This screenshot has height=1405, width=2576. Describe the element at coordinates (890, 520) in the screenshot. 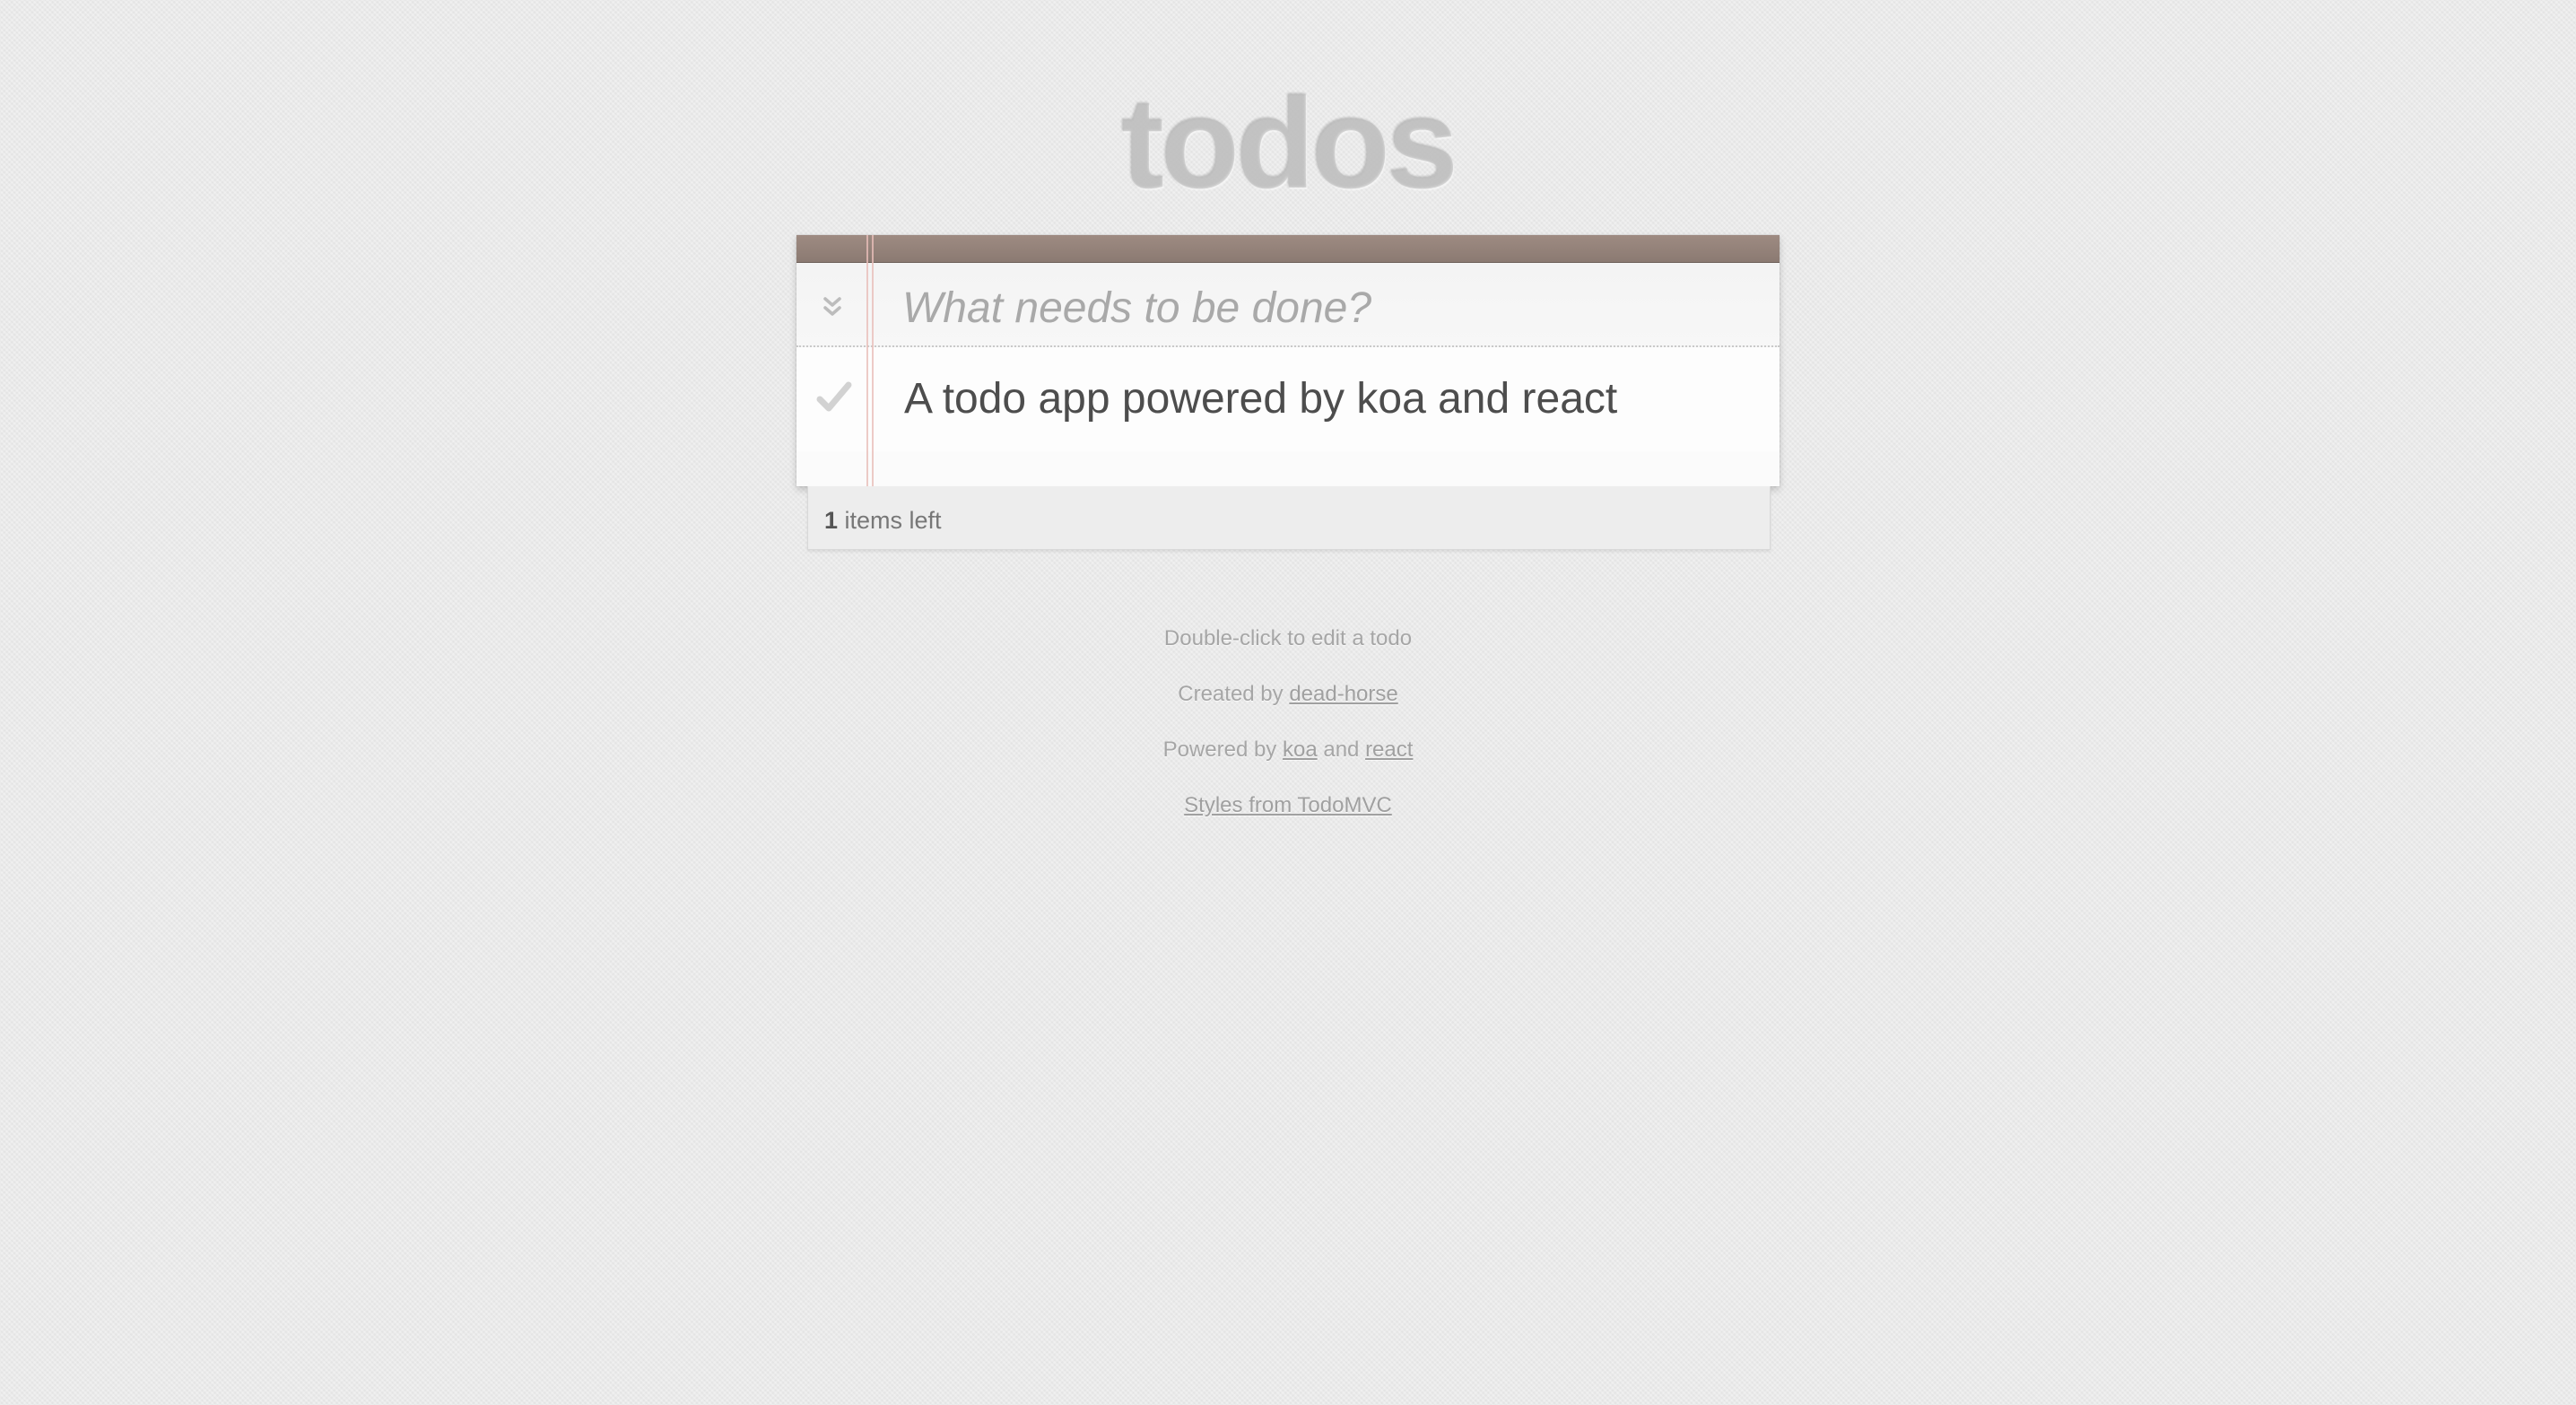

I see `todo-count-label: items left` at that location.